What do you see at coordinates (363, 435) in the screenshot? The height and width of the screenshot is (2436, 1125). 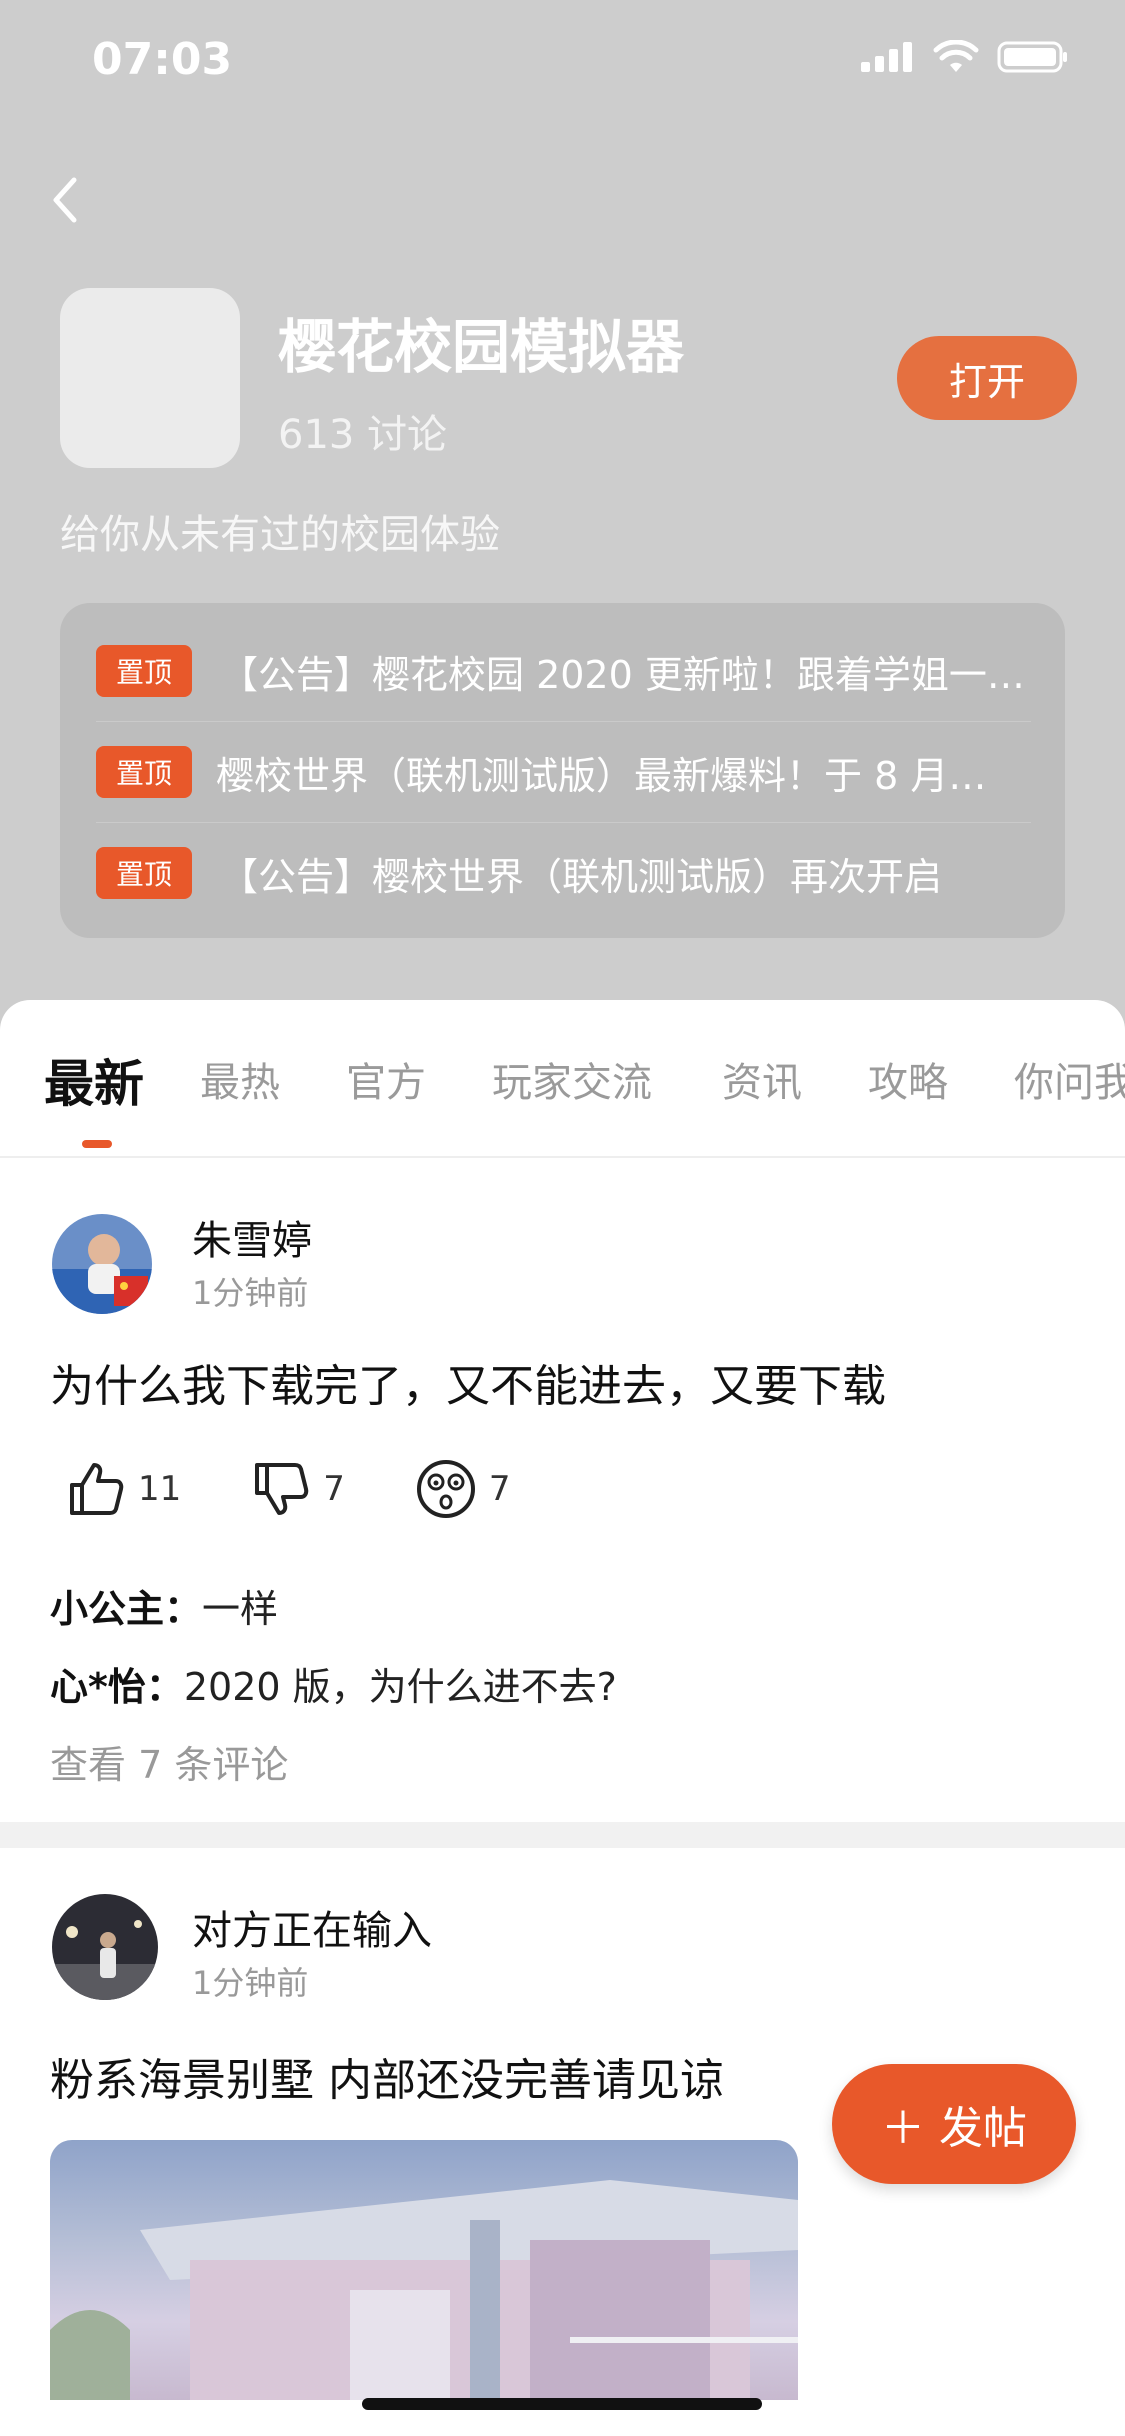 I see `discussion-count: 613 讨论` at bounding box center [363, 435].